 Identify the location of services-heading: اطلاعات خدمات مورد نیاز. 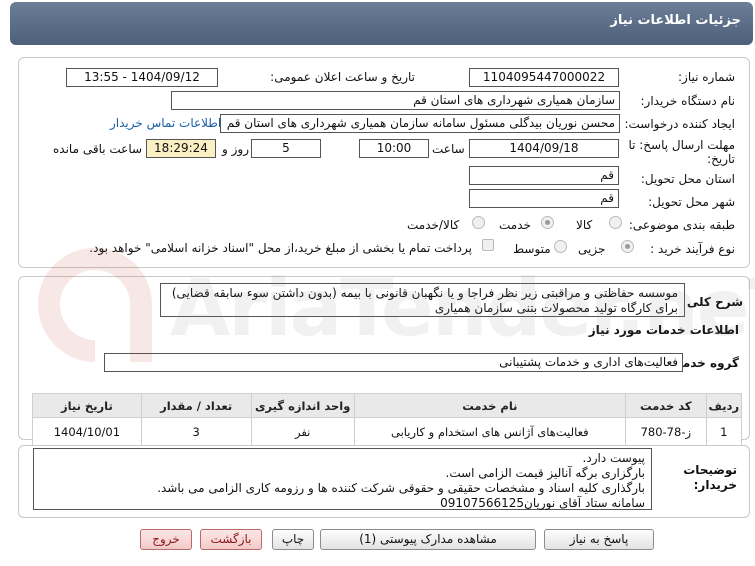
(663, 330).